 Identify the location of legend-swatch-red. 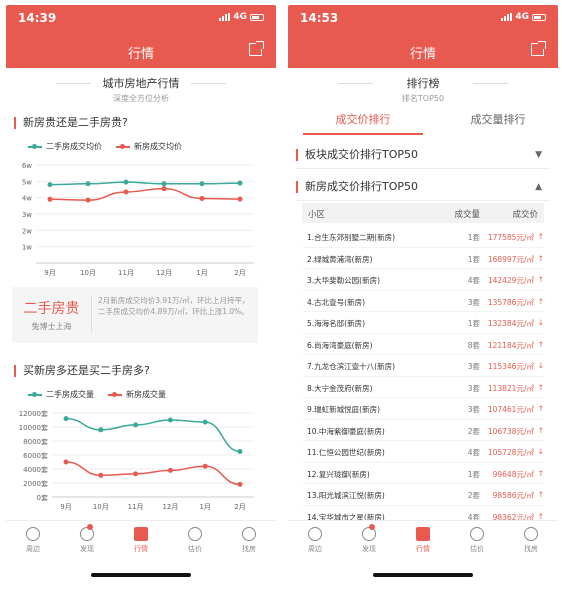
(115, 394).